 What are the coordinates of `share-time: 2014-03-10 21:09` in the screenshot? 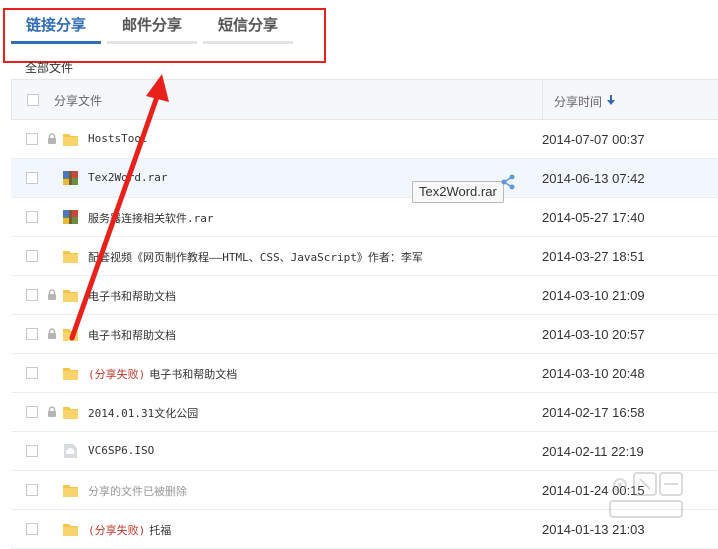 It's located at (593, 295).